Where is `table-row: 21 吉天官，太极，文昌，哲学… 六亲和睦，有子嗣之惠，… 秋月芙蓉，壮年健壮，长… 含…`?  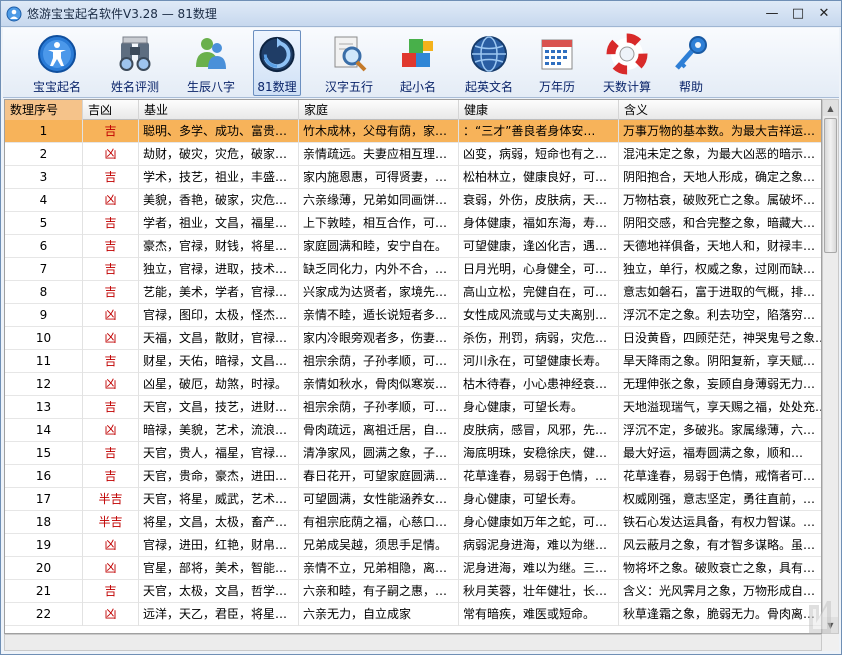
table-row: 21 吉天官，太极，文昌，哲学… 六亲和睦，有子嗣之惠，… 秋月芙蓉，壮年健壮，长… 含… is located at coordinates (413, 591).